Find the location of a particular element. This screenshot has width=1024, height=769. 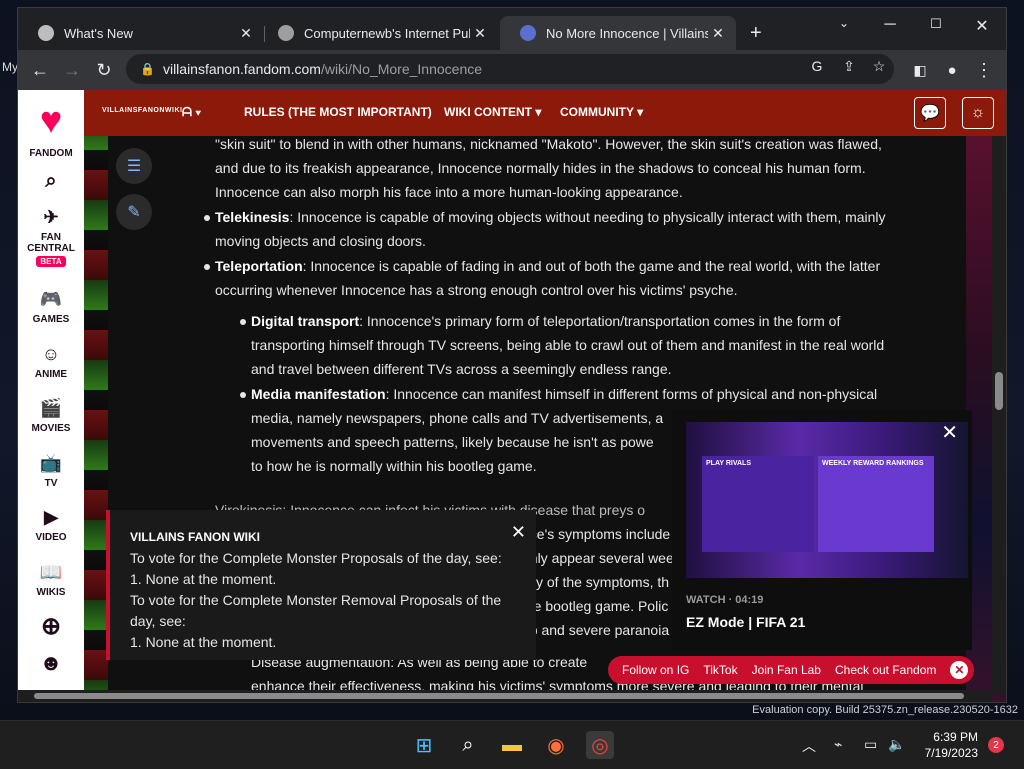

volume-icon: 🔈 is located at coordinates (896, 744).